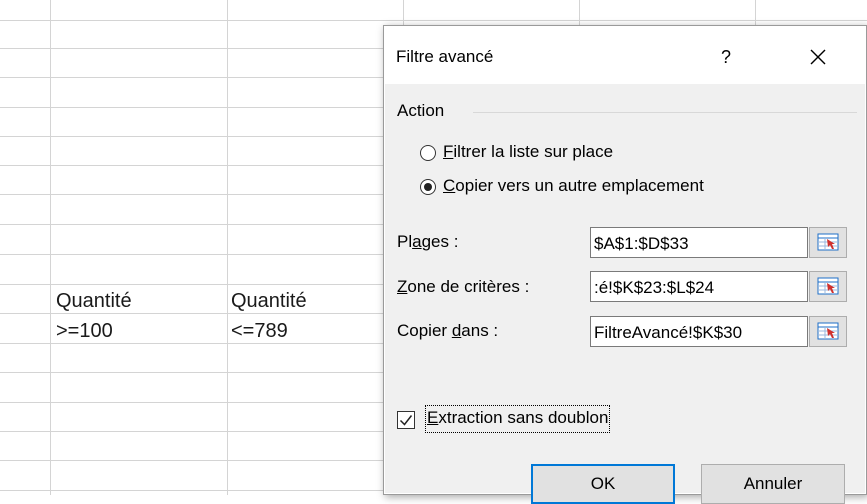  Describe the element at coordinates (448, 151) in the screenshot. I see `mnemonic-letter: F` at that location.